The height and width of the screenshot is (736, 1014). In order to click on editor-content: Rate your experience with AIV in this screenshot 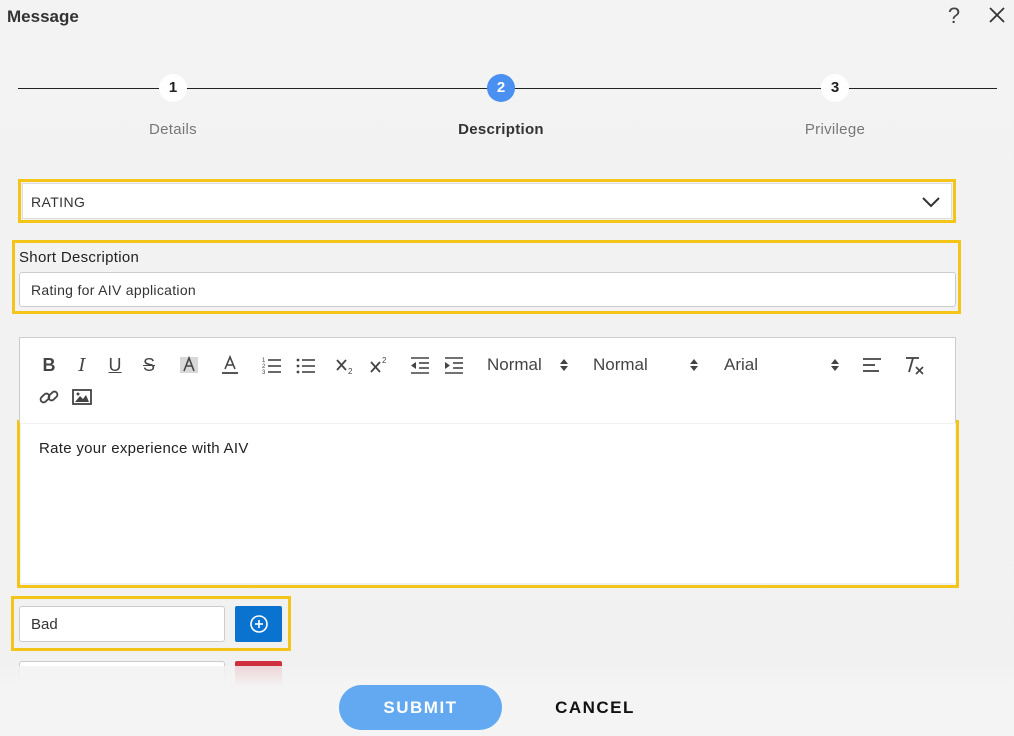, I will do `click(144, 448)`.